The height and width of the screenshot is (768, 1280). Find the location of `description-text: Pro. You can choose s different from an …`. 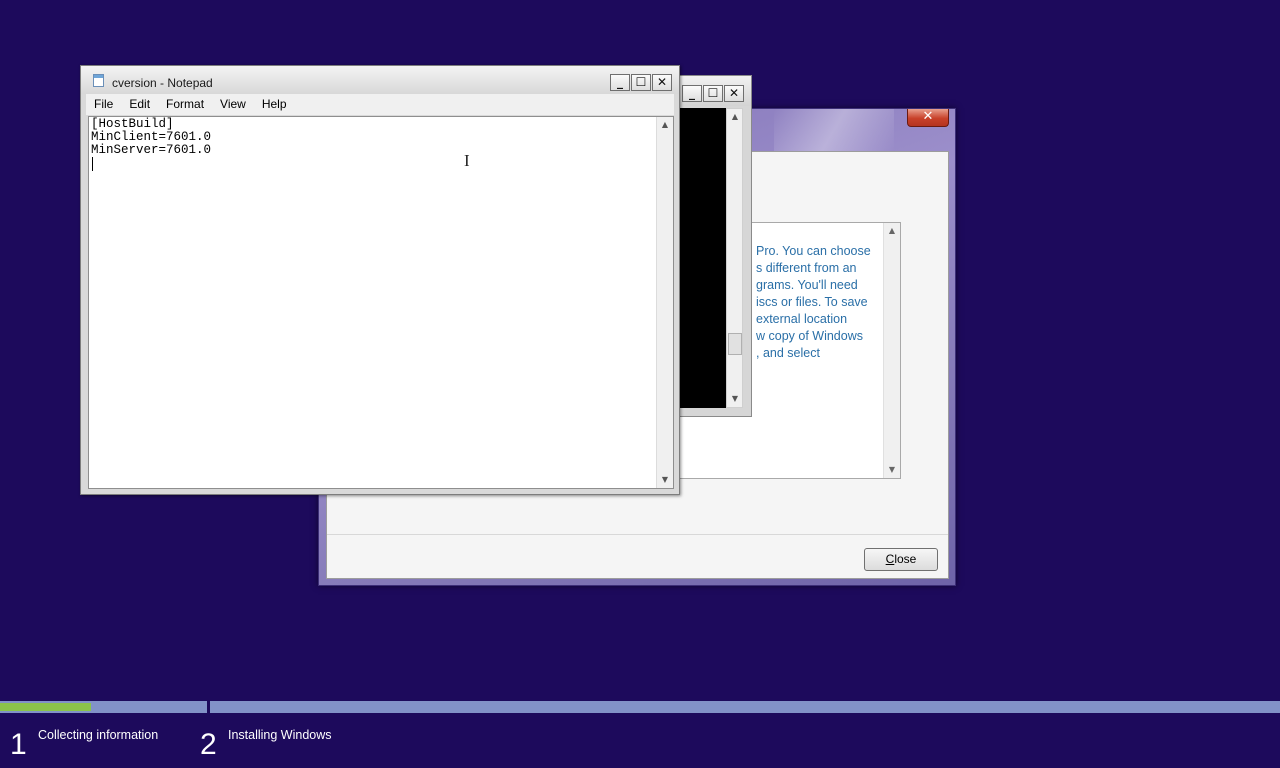

description-text: Pro. You can choose s different from an … is located at coordinates (826, 302).